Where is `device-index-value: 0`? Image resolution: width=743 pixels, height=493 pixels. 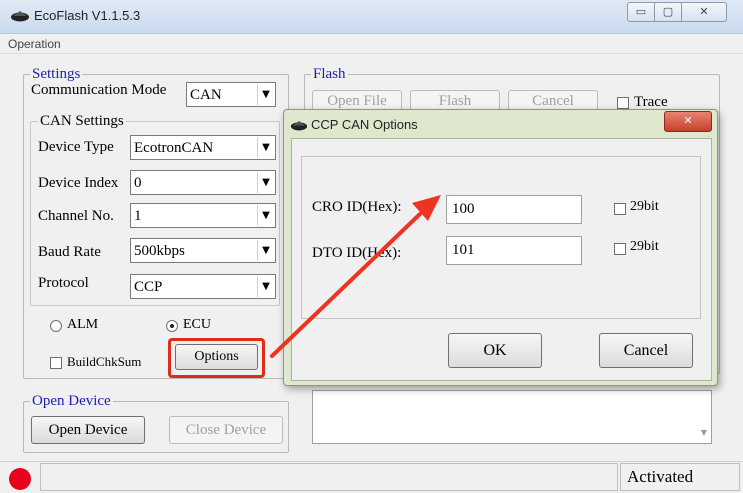 device-index-value: 0 is located at coordinates (138, 183).